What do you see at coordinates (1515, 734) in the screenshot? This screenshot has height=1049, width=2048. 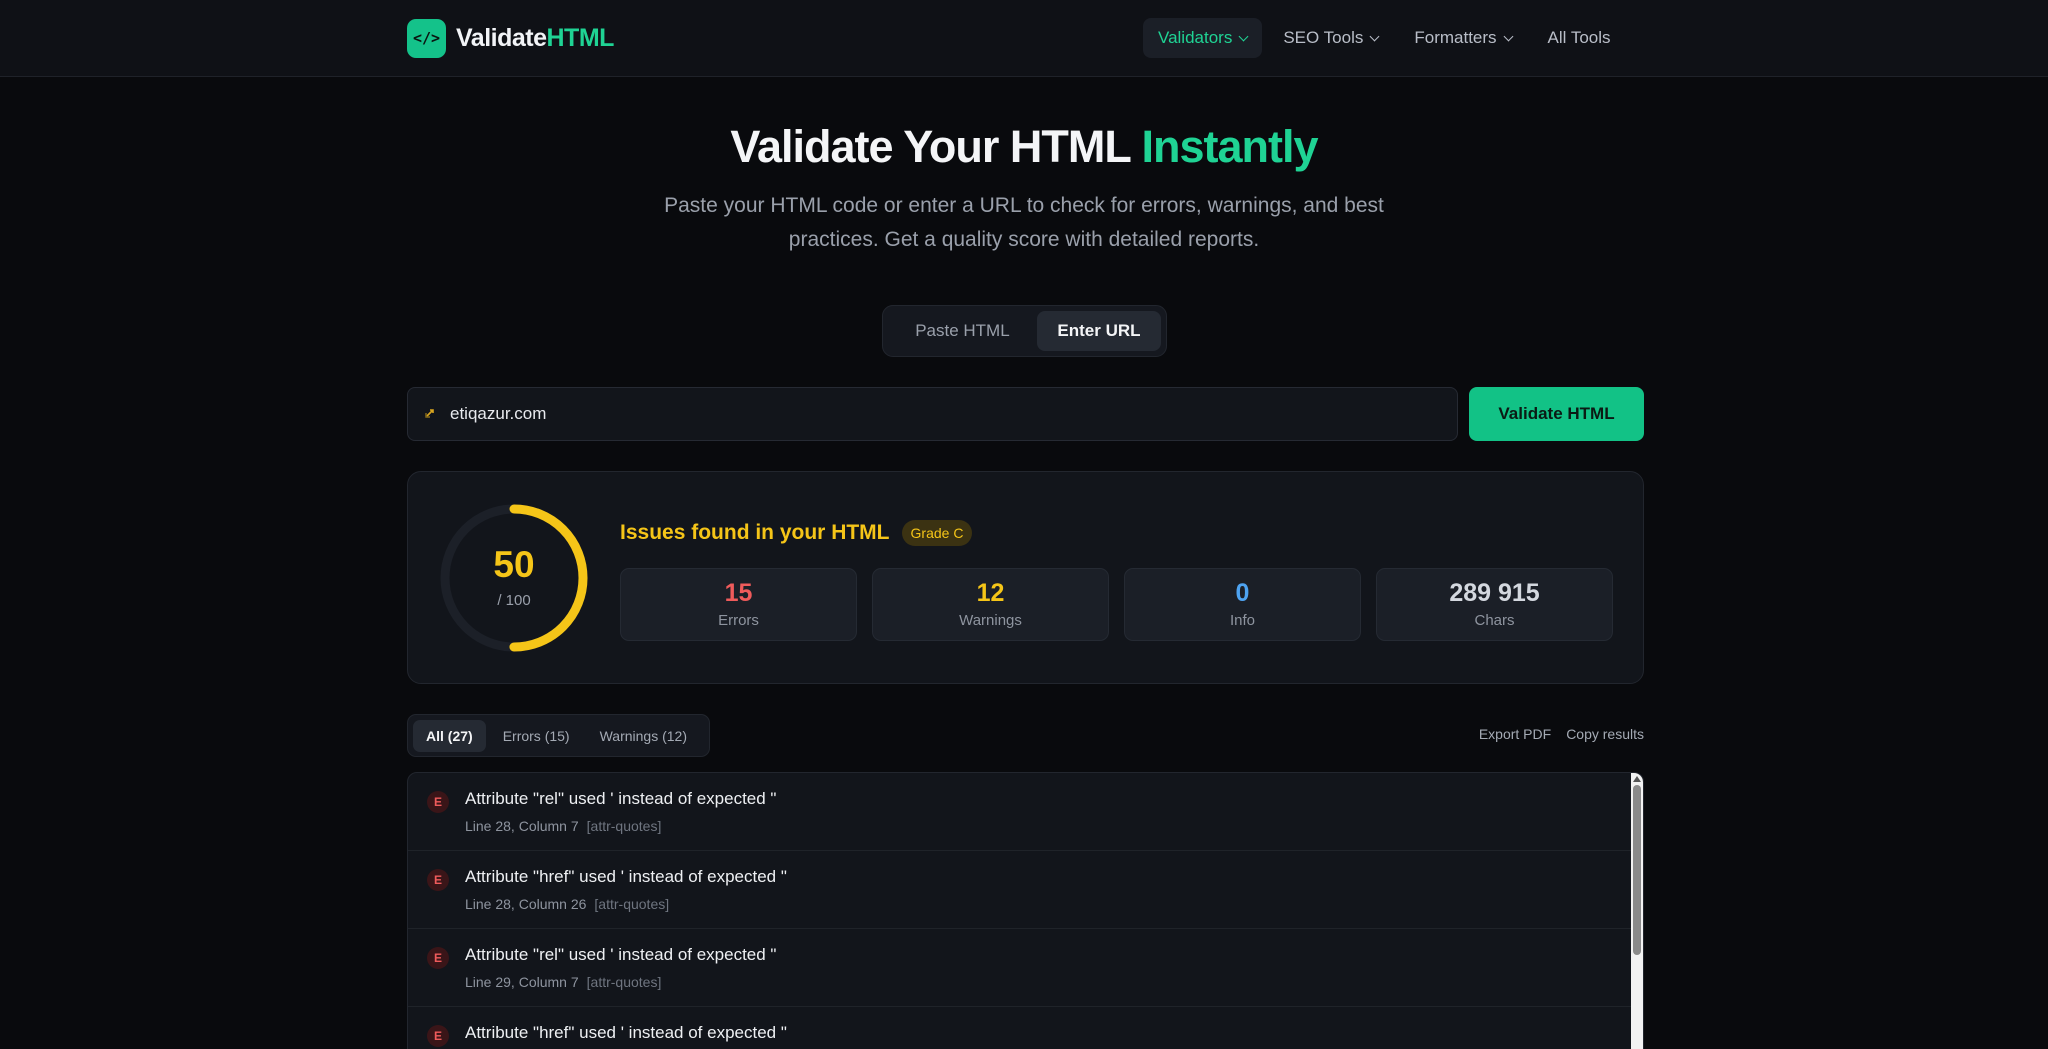 I see `export-pdf-button: Export PDF` at bounding box center [1515, 734].